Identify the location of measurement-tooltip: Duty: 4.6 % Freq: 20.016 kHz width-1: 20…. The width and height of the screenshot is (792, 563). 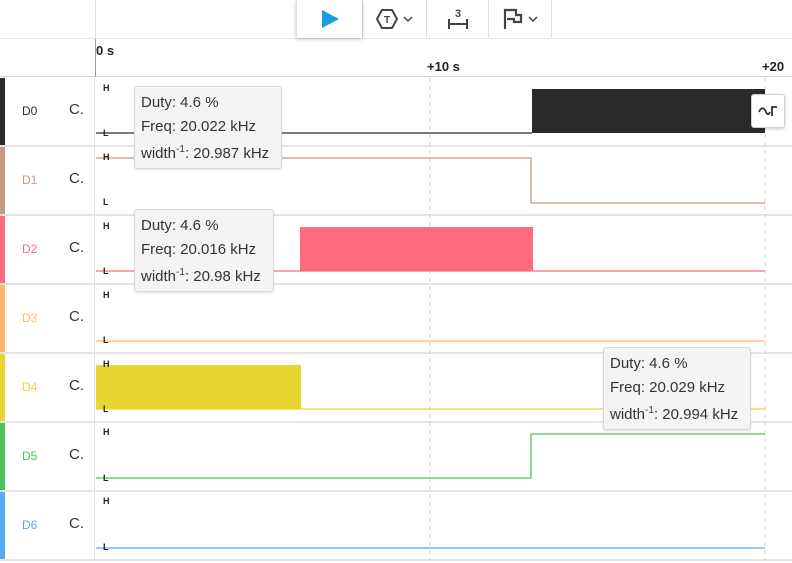
(204, 250).